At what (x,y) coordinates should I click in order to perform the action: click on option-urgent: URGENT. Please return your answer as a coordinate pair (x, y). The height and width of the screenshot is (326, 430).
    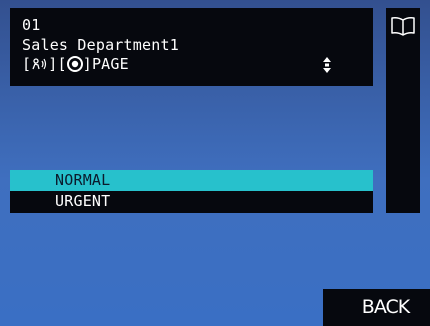
    Looking at the image, I should click on (191, 202).